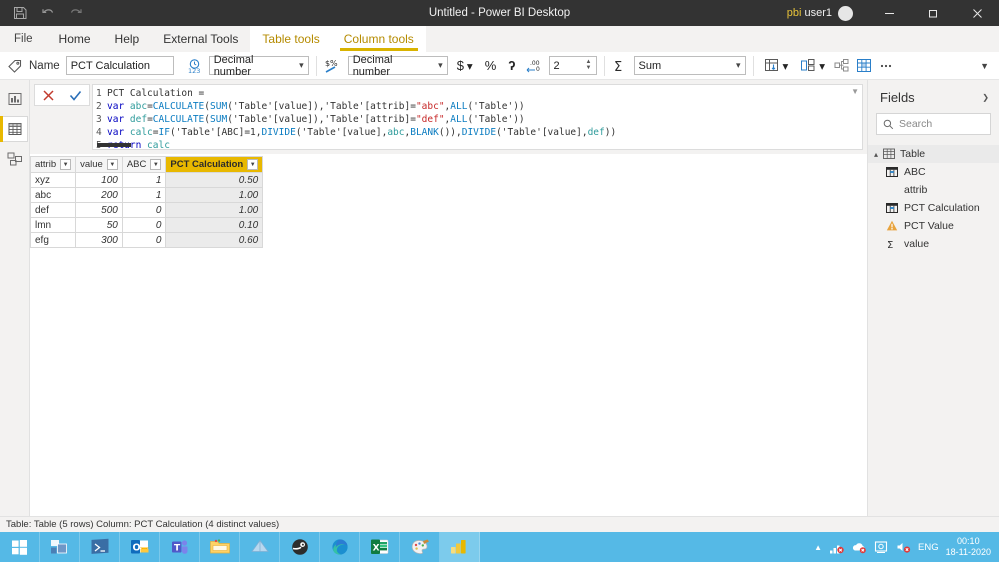 Image resolution: width=999 pixels, height=562 pixels. What do you see at coordinates (465, 65) in the screenshot?
I see `currency-format-button: $ ▾` at bounding box center [465, 65].